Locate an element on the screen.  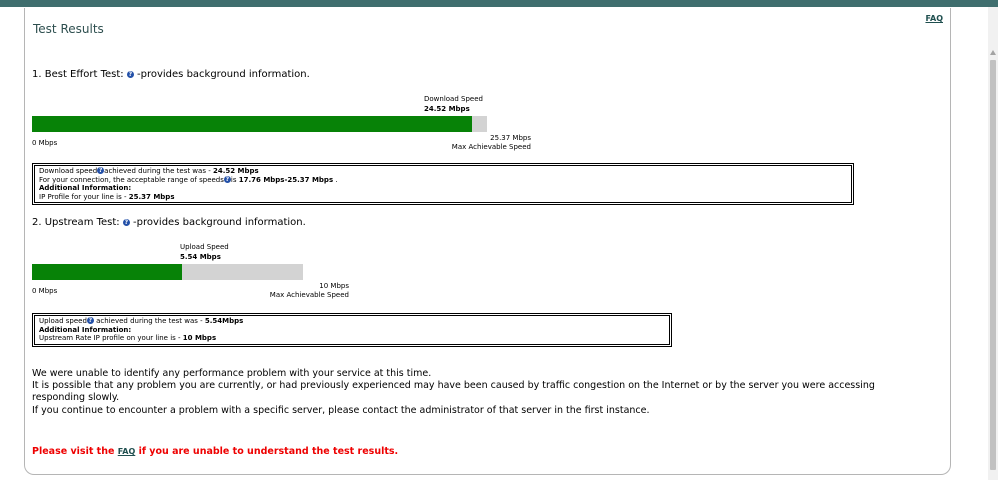
download-max-label: Max Achievable Speed is located at coordinates (491, 147).